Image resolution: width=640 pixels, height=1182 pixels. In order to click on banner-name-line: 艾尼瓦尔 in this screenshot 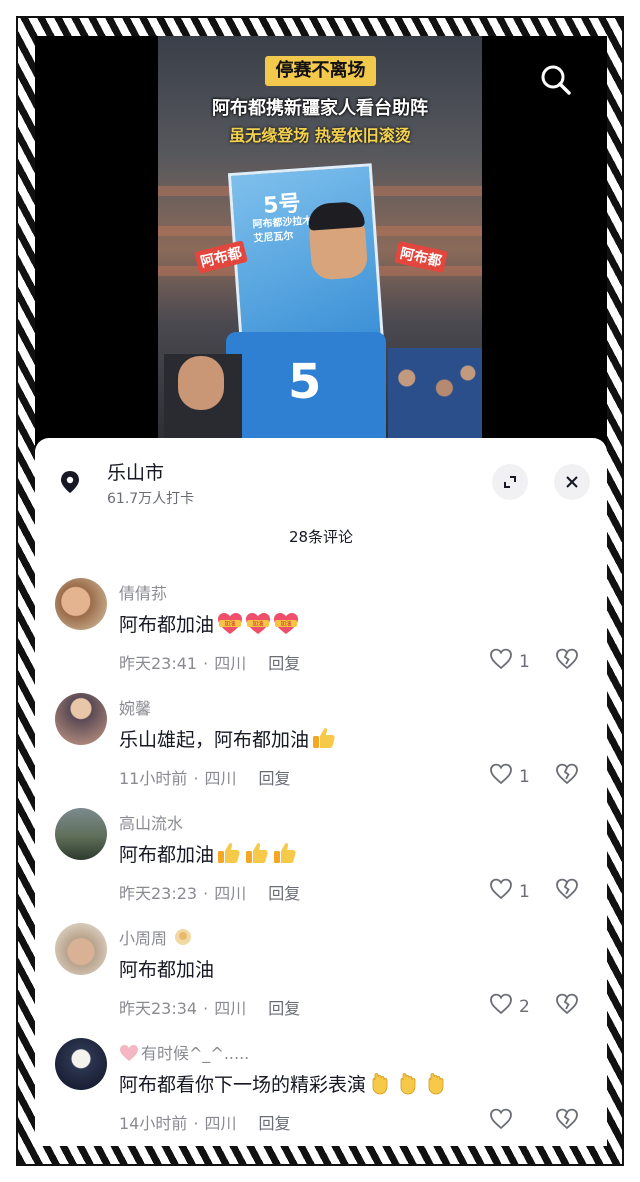, I will do `click(273, 237)`.